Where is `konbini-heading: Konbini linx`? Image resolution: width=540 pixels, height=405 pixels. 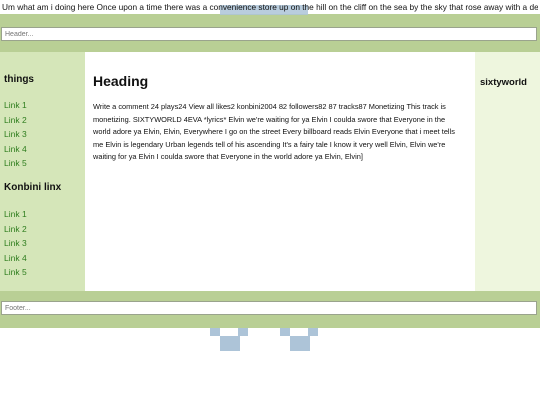
konbini-heading: Konbini linx is located at coordinates (33, 187).